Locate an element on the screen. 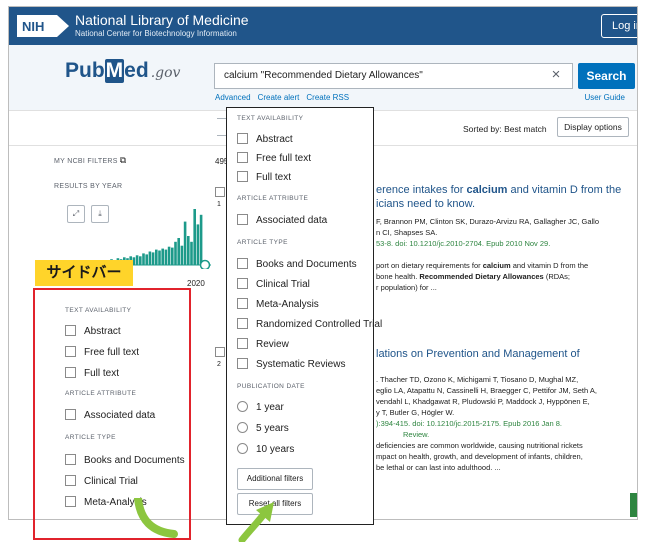  panel-date-5-years: 5 years is located at coordinates (263, 428).